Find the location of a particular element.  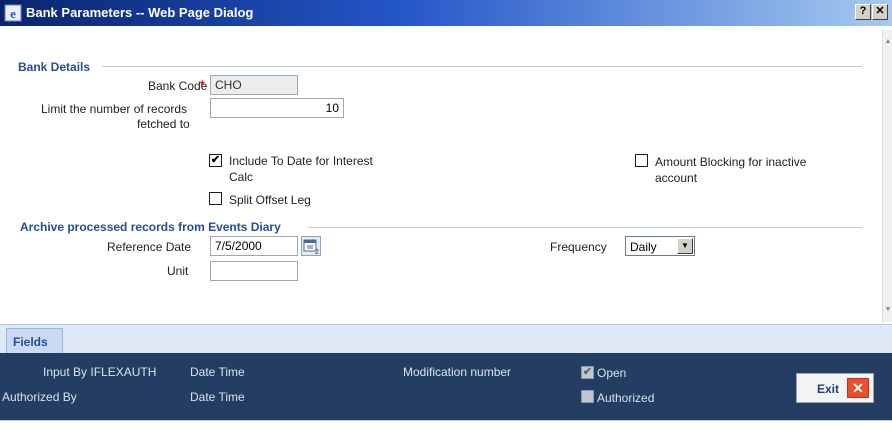

window-title: Bank Parameters -- Web Page Dialog is located at coordinates (140, 12).